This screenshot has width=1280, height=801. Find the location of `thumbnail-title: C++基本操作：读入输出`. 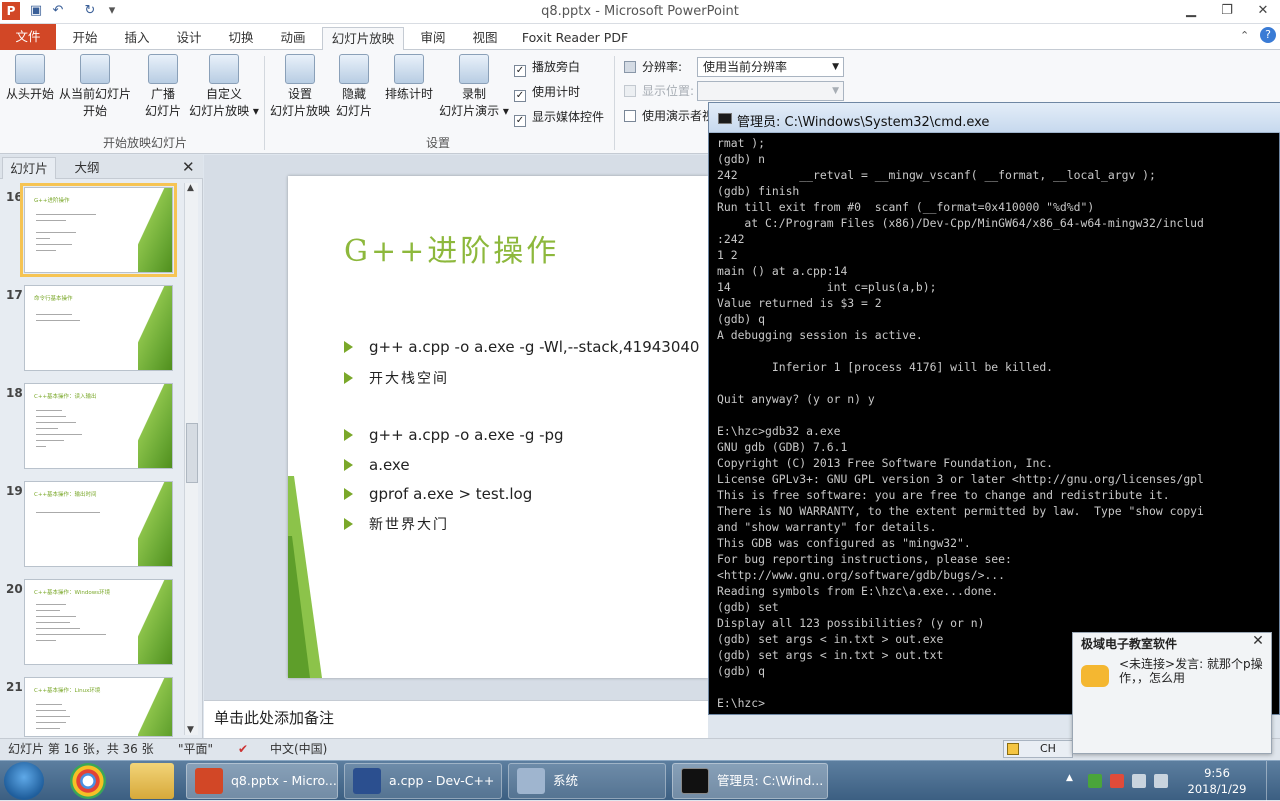

thumbnail-title: C++基本操作：读入输出 is located at coordinates (65, 397).